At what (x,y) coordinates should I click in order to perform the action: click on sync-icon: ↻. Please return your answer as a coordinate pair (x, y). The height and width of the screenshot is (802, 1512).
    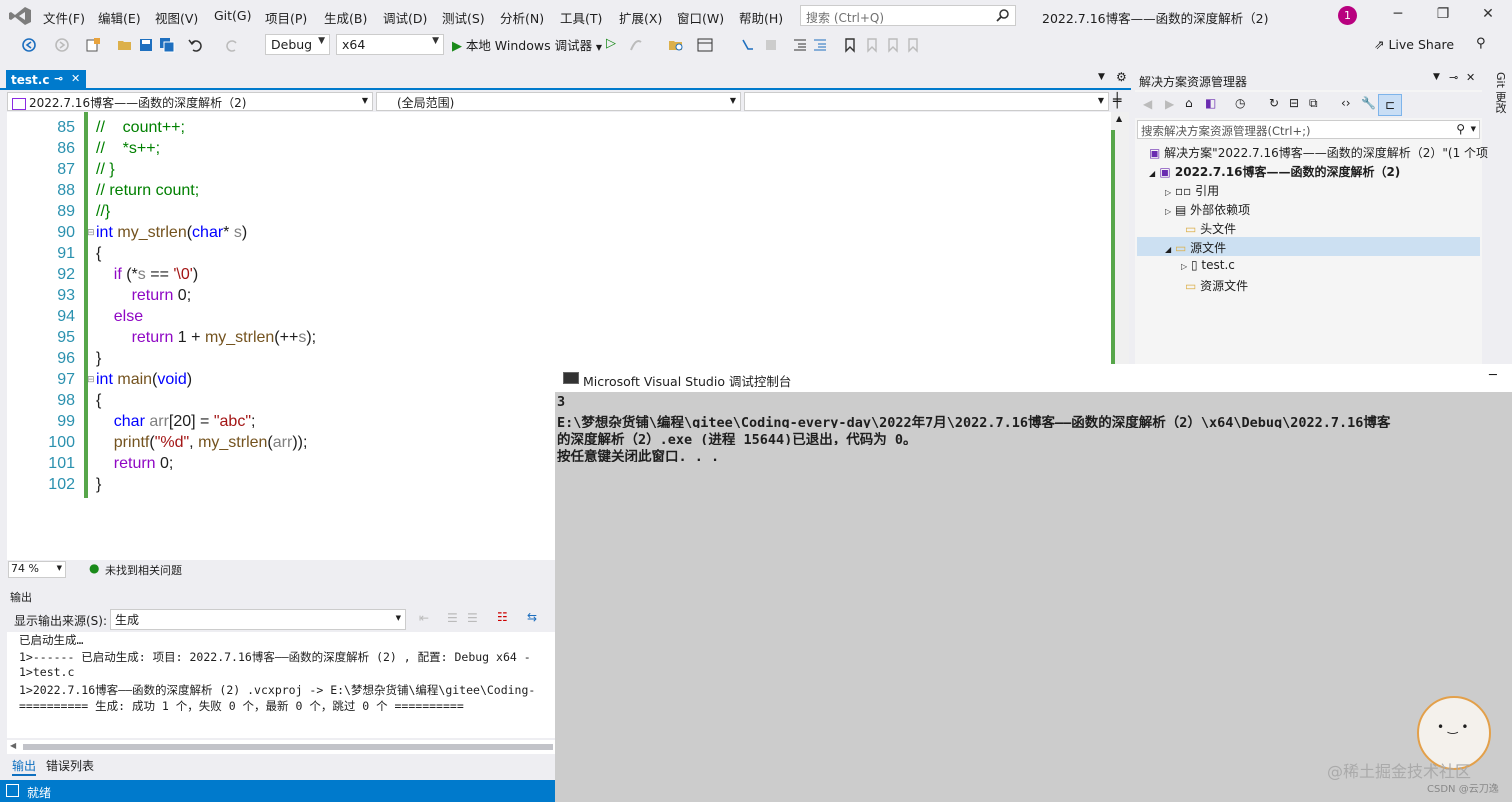
    Looking at the image, I should click on (1274, 103).